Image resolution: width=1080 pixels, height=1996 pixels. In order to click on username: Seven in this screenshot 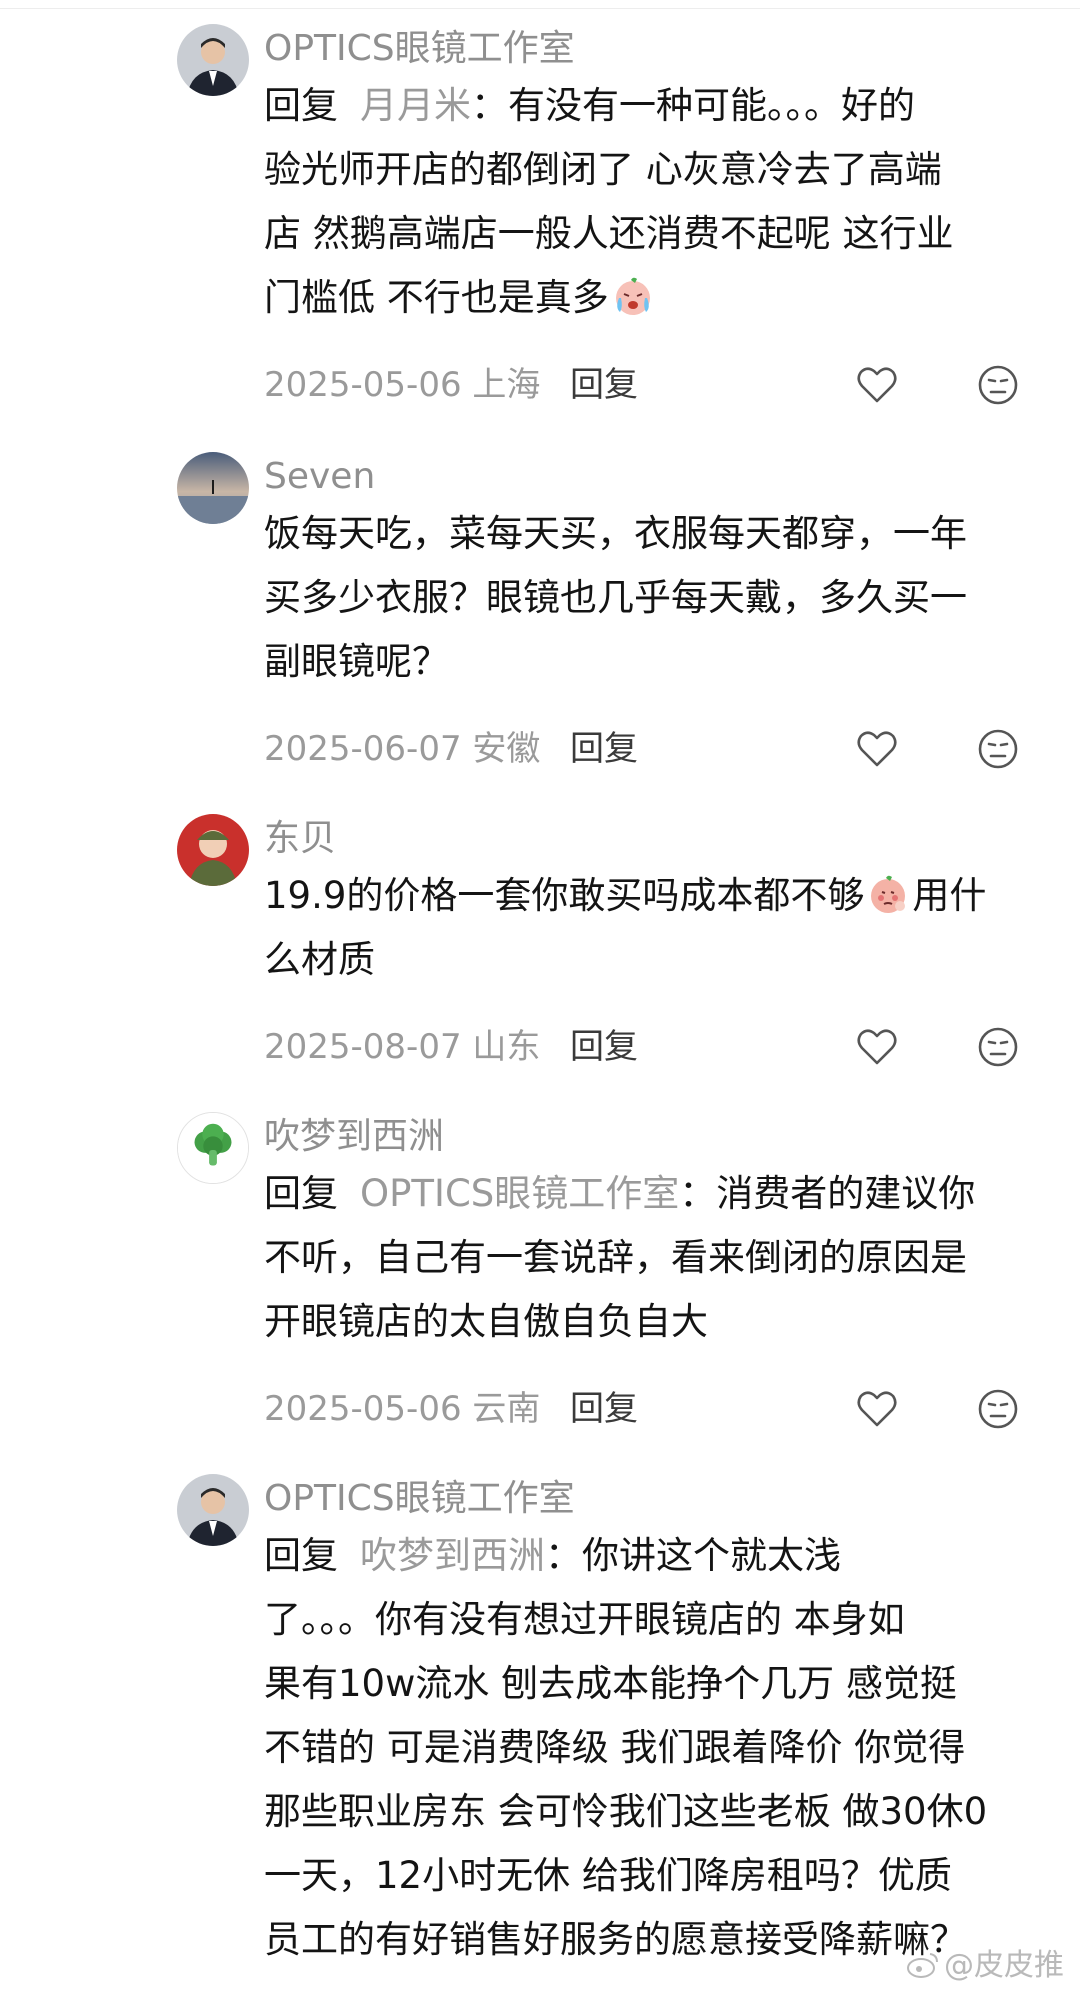, I will do `click(319, 477)`.